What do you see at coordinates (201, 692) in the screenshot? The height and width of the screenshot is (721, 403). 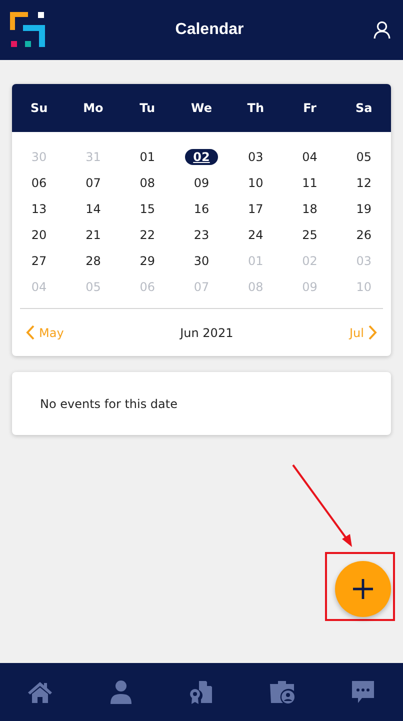 I see `certificate-icon` at bounding box center [201, 692].